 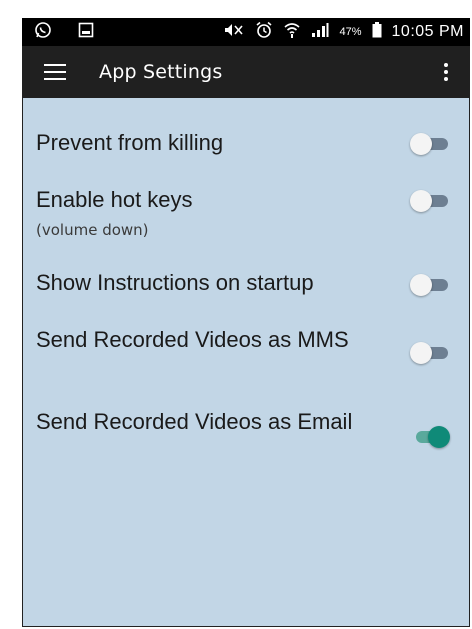 What do you see at coordinates (246, 72) in the screenshot?
I see `app-toolbar: App Settings` at bounding box center [246, 72].